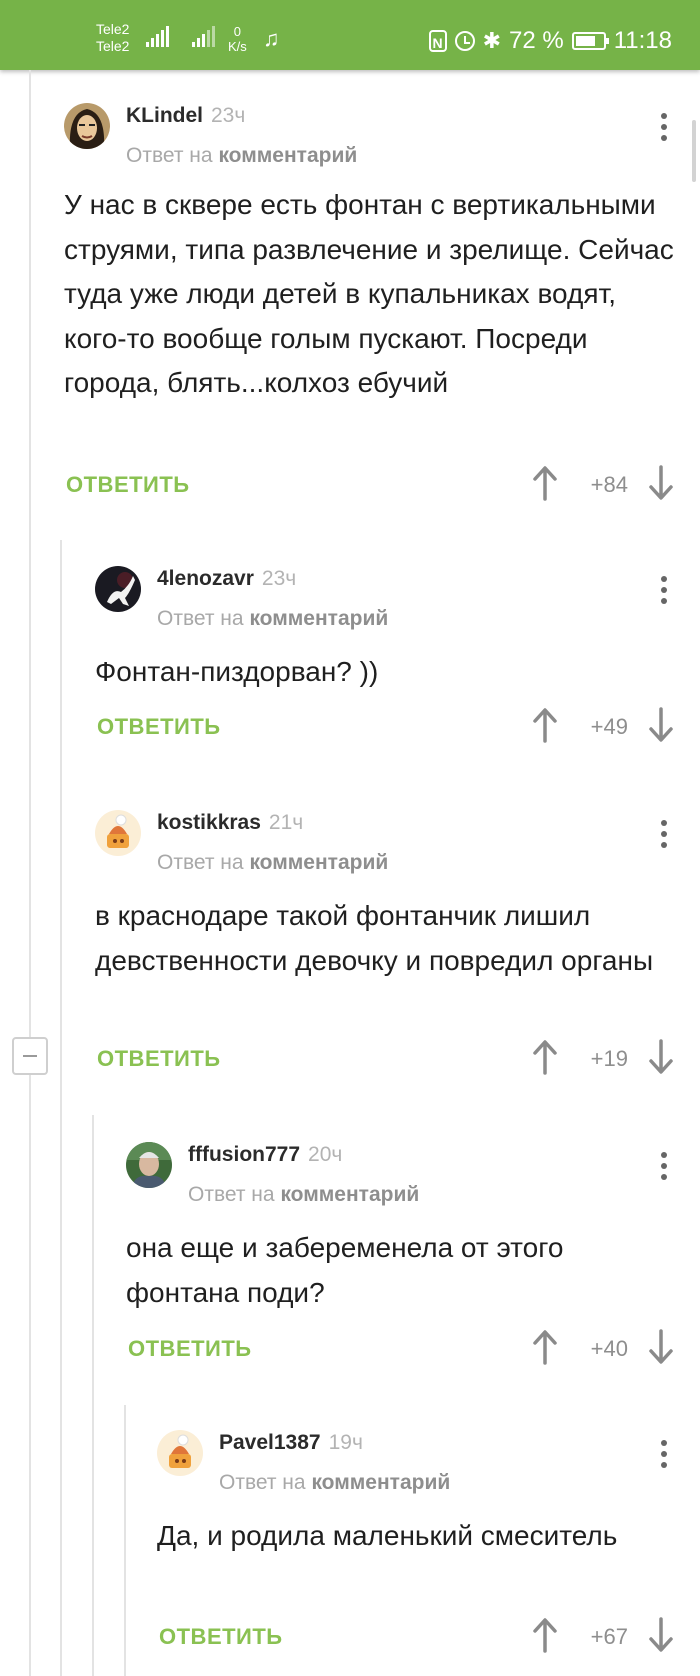  Describe the element at coordinates (209, 822) in the screenshot. I see `author-name: kostikkras` at that location.